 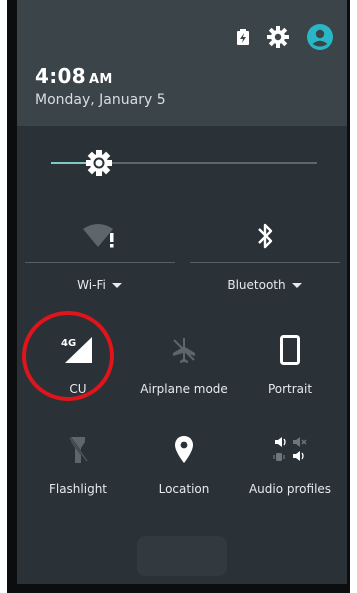 What do you see at coordinates (60, 76) in the screenshot?
I see `clock-hours: 4:08` at bounding box center [60, 76].